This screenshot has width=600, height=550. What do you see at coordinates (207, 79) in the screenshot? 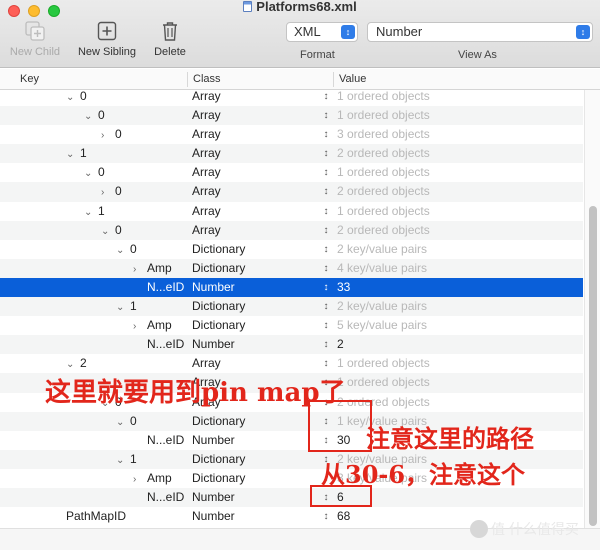
I see `column-header-class: Class` at bounding box center [207, 79].